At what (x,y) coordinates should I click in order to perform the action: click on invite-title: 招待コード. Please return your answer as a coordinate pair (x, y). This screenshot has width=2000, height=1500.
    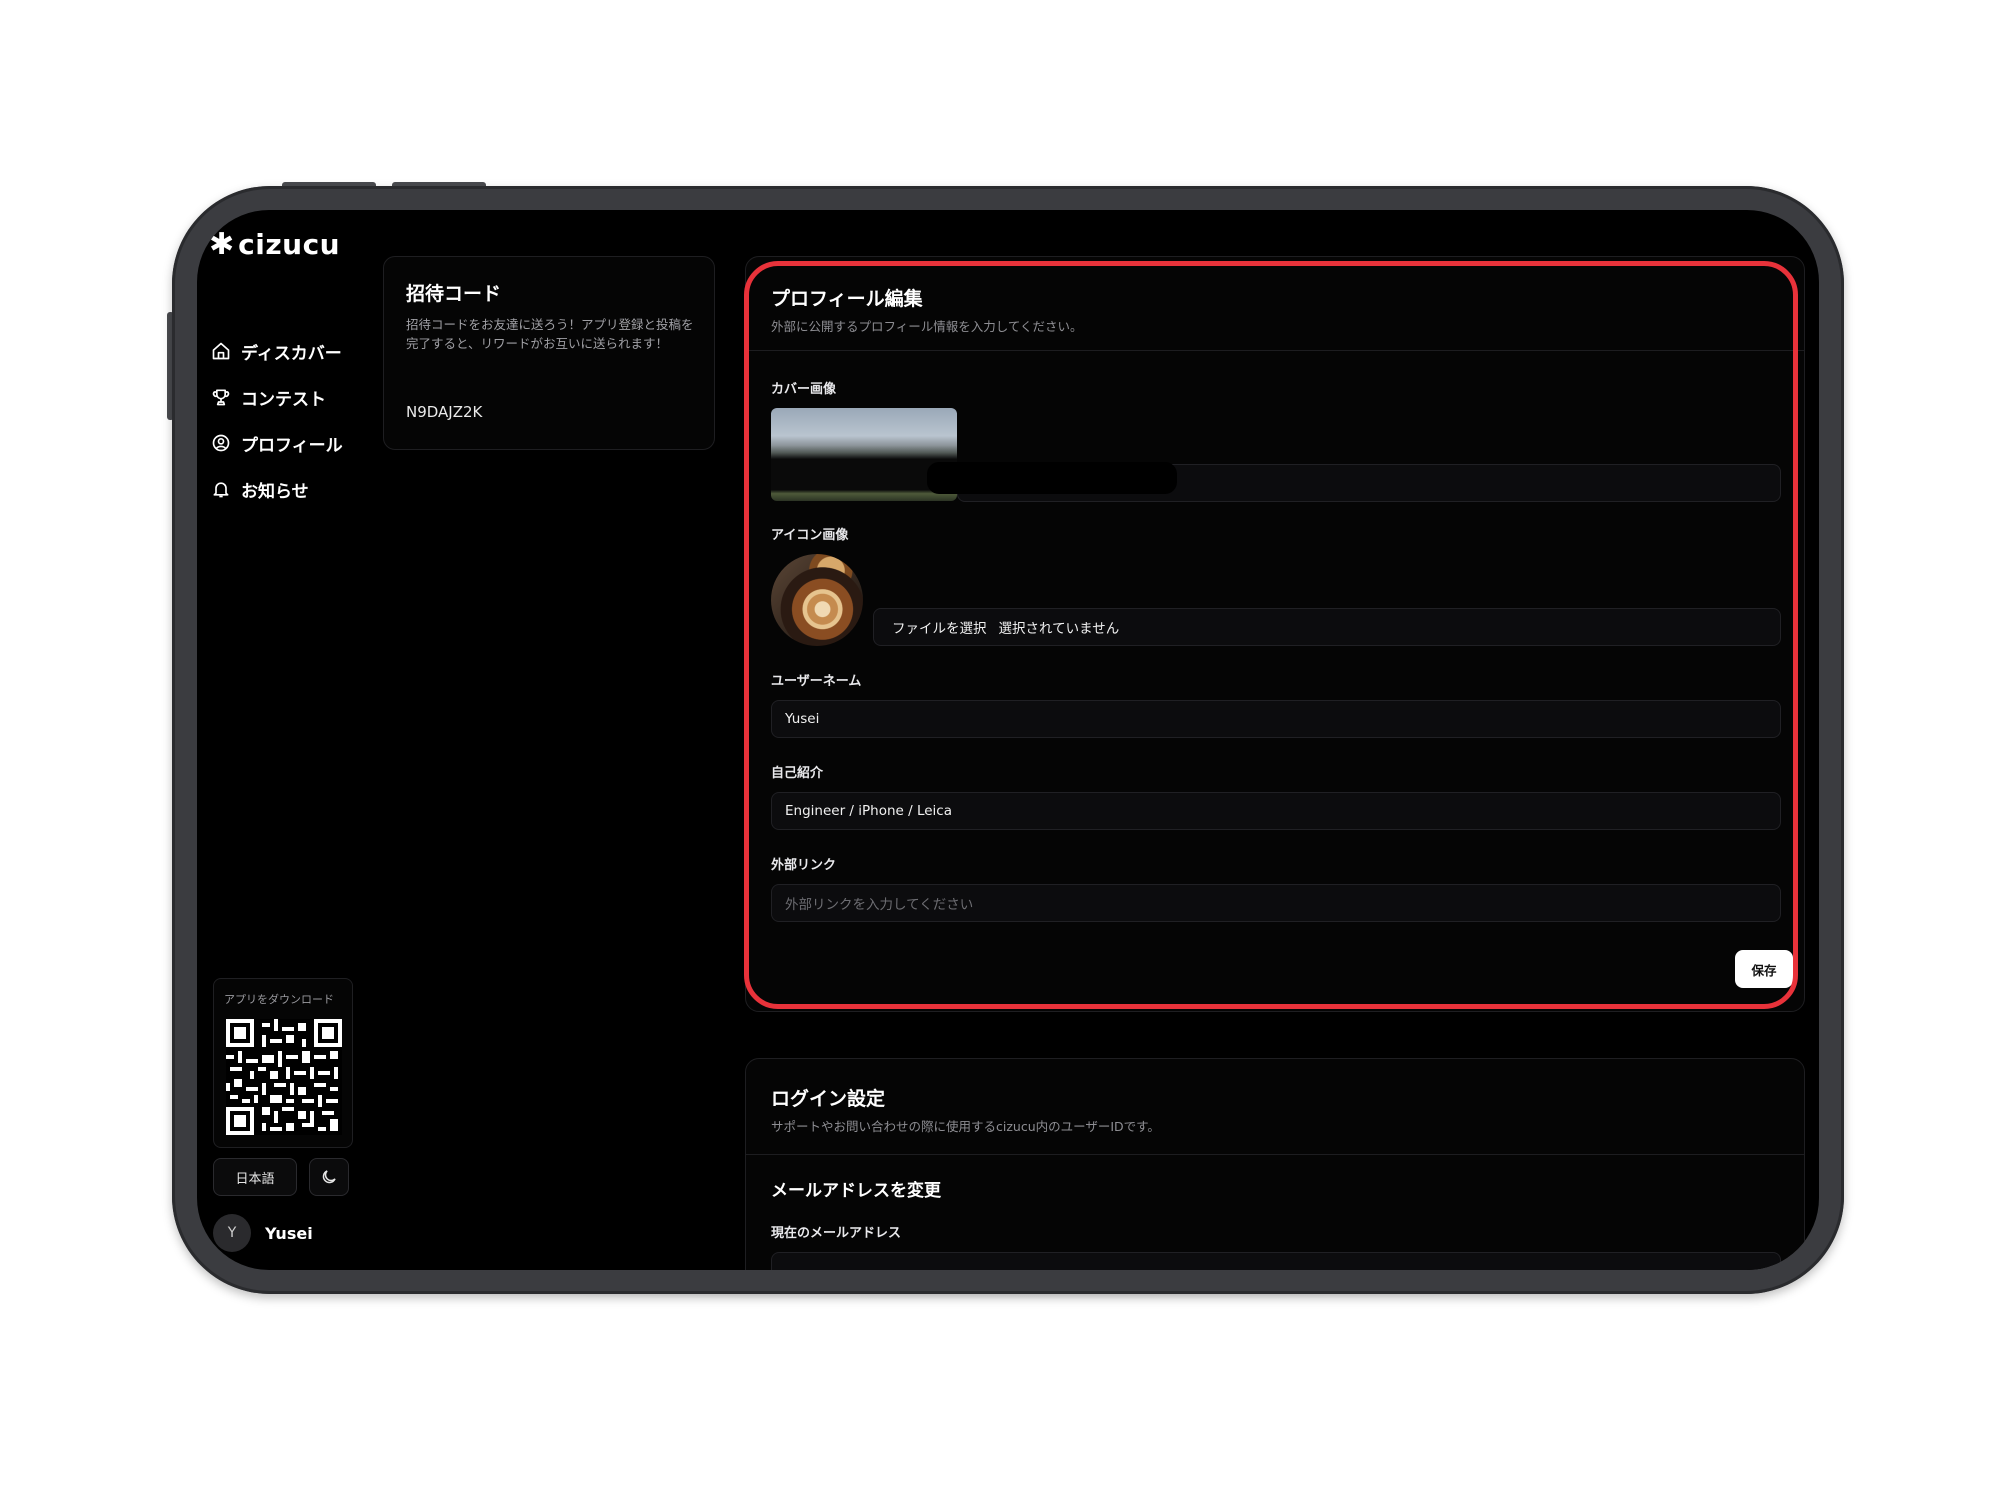
    Looking at the image, I should click on (454, 294).